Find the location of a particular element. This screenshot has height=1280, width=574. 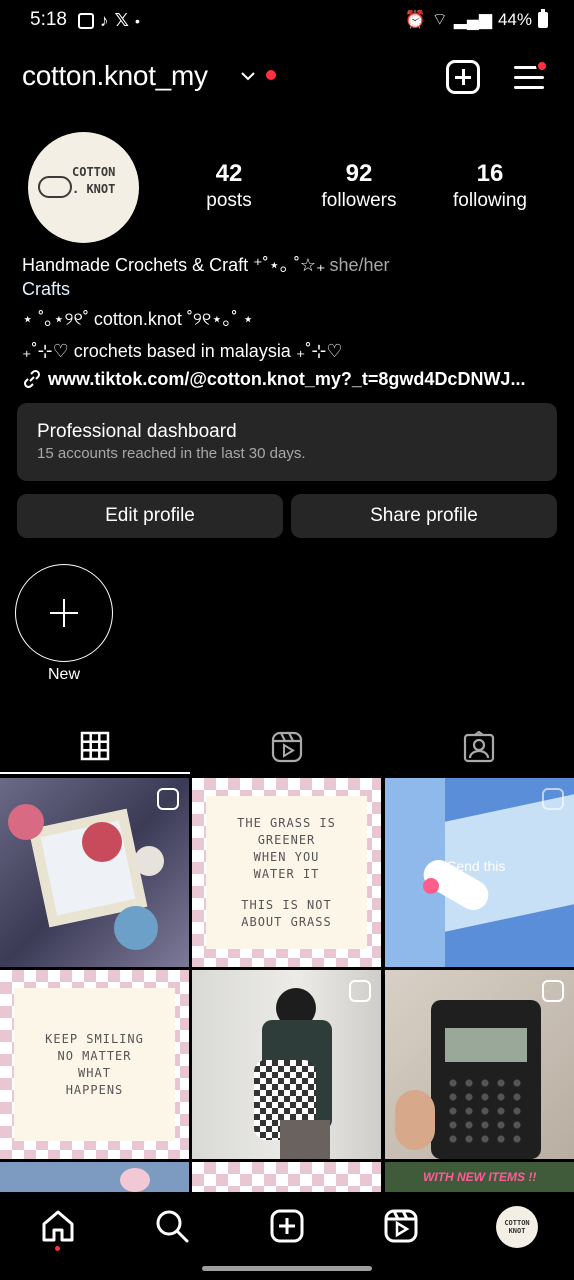

quote-card: KEEP SMILING NO MATTER WHAT HAPPENS is located at coordinates (94, 1064).